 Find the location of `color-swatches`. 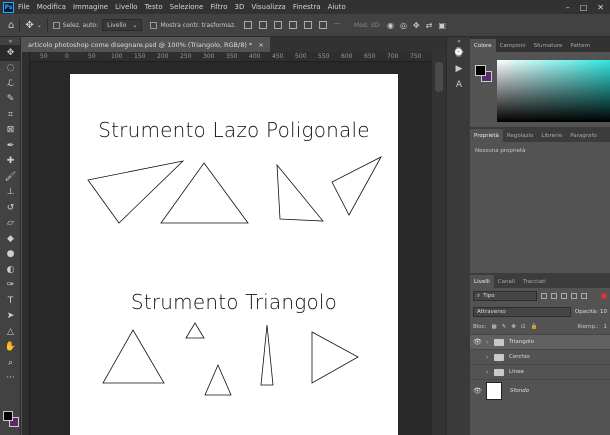

color-swatches is located at coordinates (11, 419).